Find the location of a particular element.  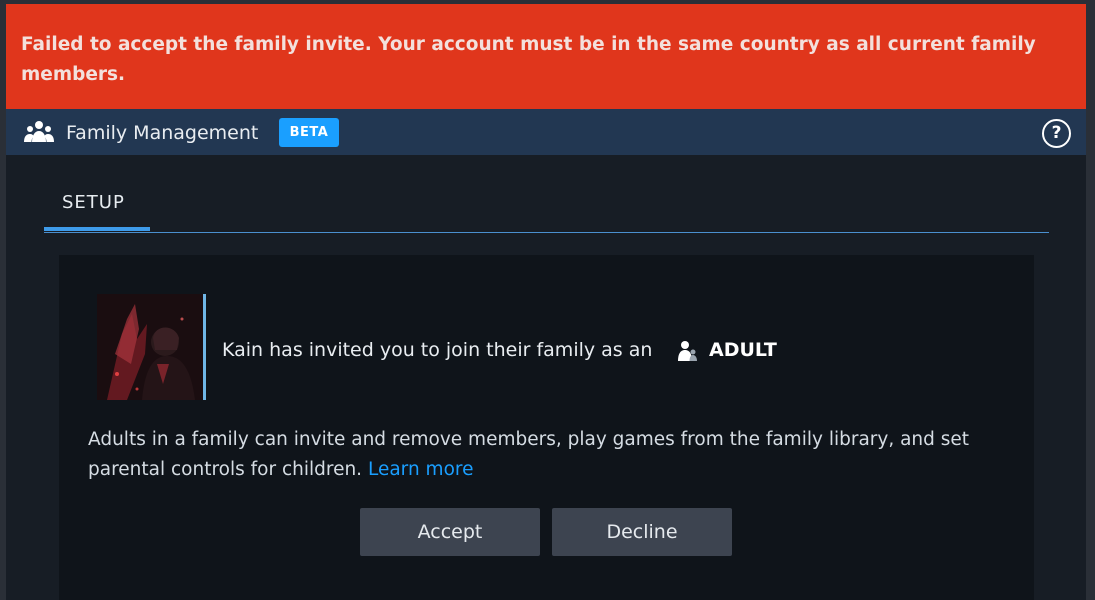

avatar-artwork is located at coordinates (150, 347).